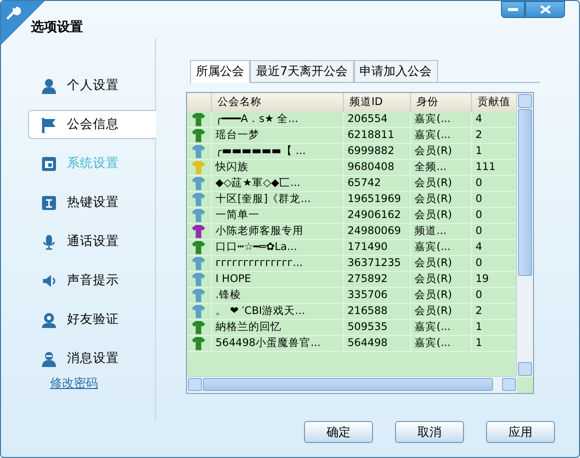 This screenshot has height=458, width=580. What do you see at coordinates (376, 264) in the screenshot?
I see `table-cell: 36371235` at bounding box center [376, 264].